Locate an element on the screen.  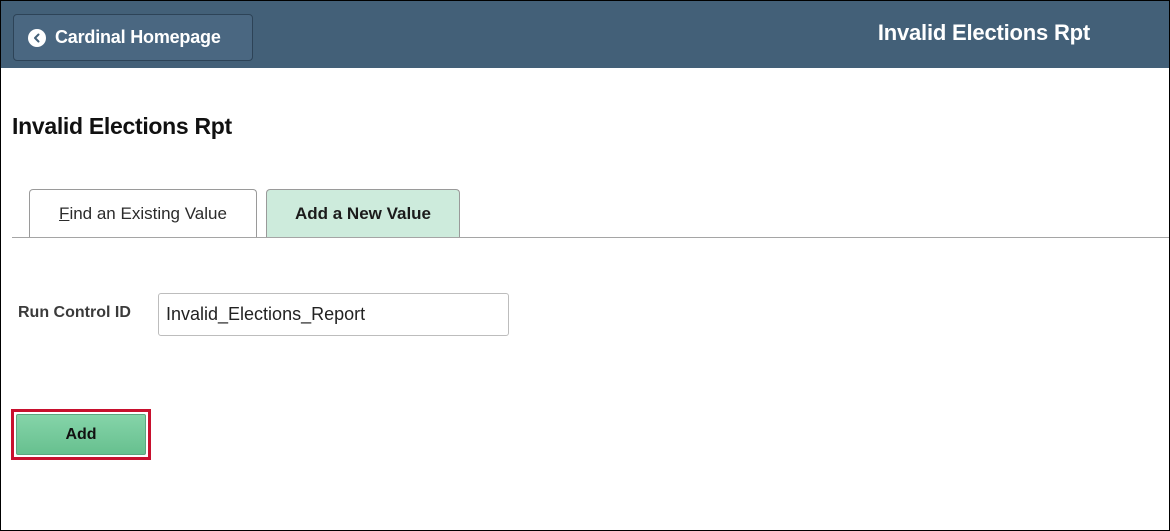
home-button-label: Cardinal Homepage is located at coordinates (138, 37).